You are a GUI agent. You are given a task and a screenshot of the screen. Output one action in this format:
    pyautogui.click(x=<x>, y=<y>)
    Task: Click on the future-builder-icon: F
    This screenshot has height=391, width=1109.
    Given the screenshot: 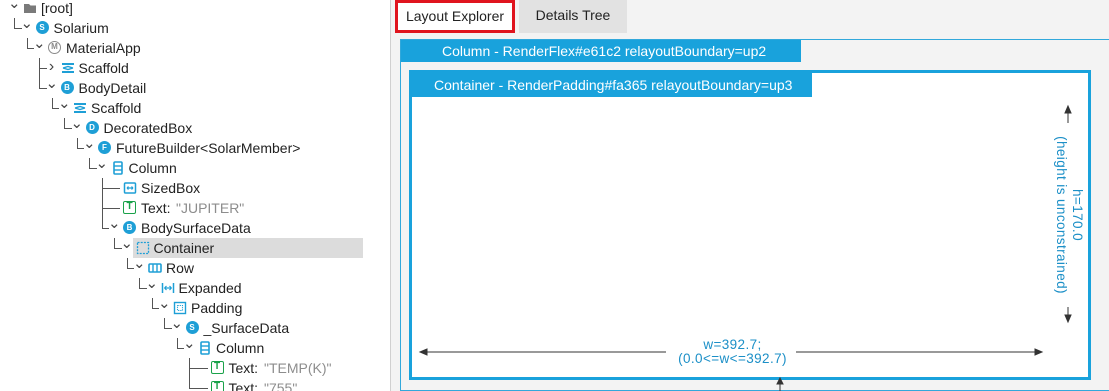 What is the action you would take?
    pyautogui.click(x=104, y=147)
    